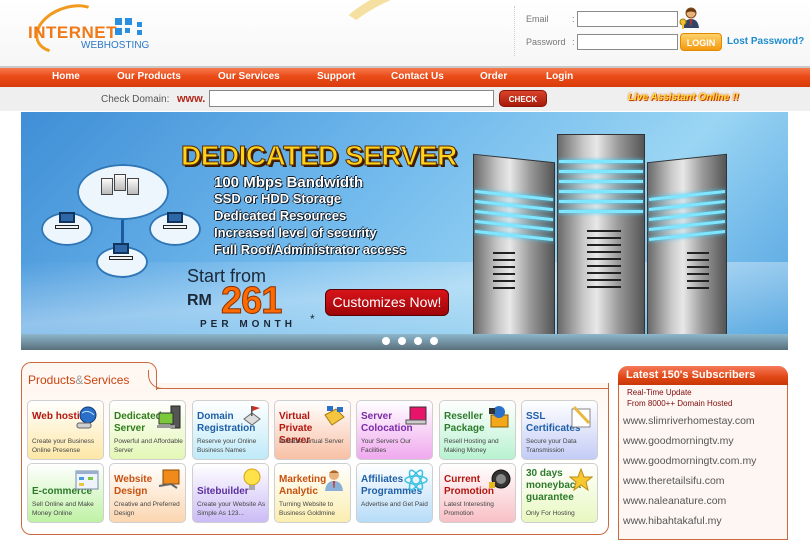 Image resolution: width=810 pixels, height=540 pixels. Describe the element at coordinates (680, 403) in the screenshot. I see `subscribers-subtitle: From 8000++ Domain Hosted` at that location.